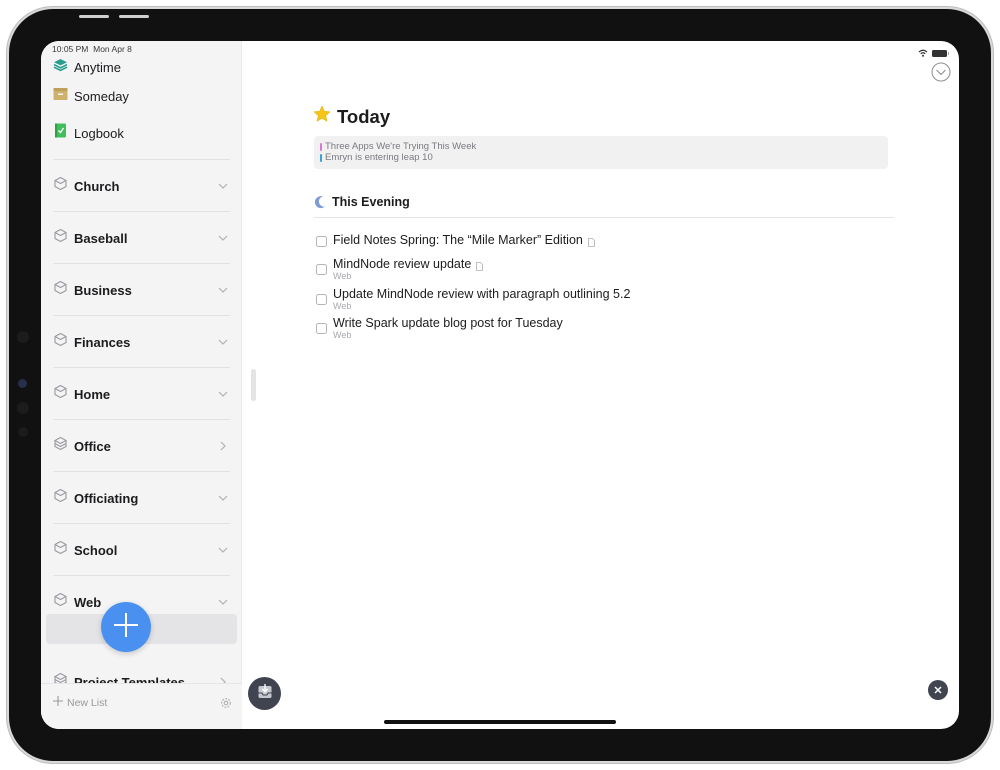  I want to click on sidebar-item-logbook: Logbook, so click(88, 133).